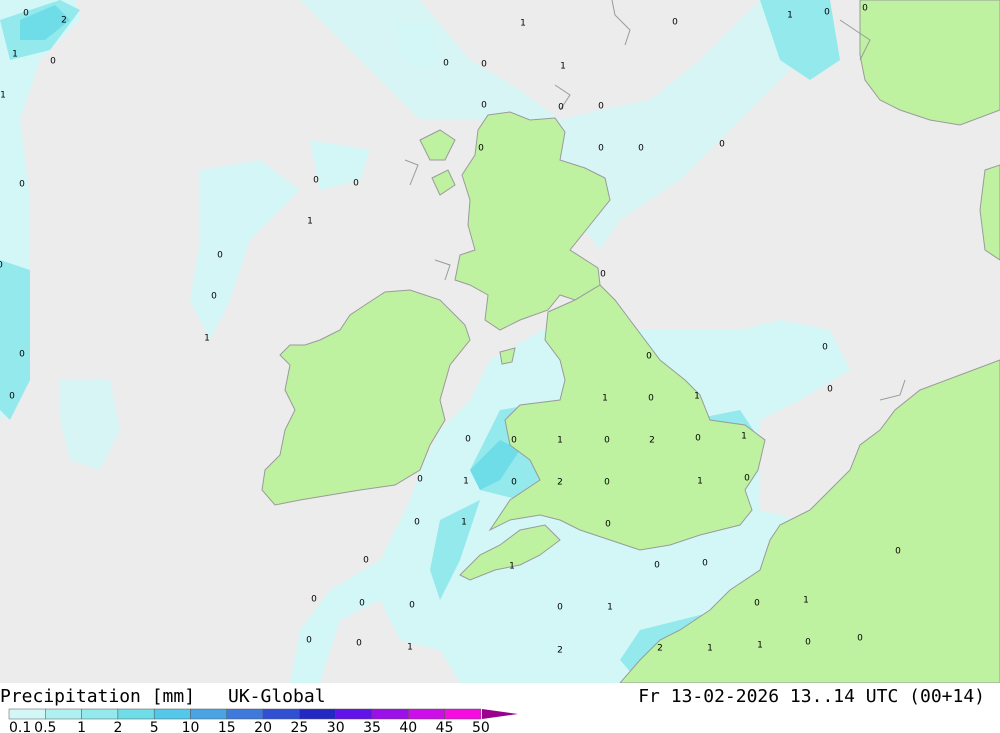  Describe the element at coordinates (299, 726) in the screenshot. I see `legend-label: 25` at that location.